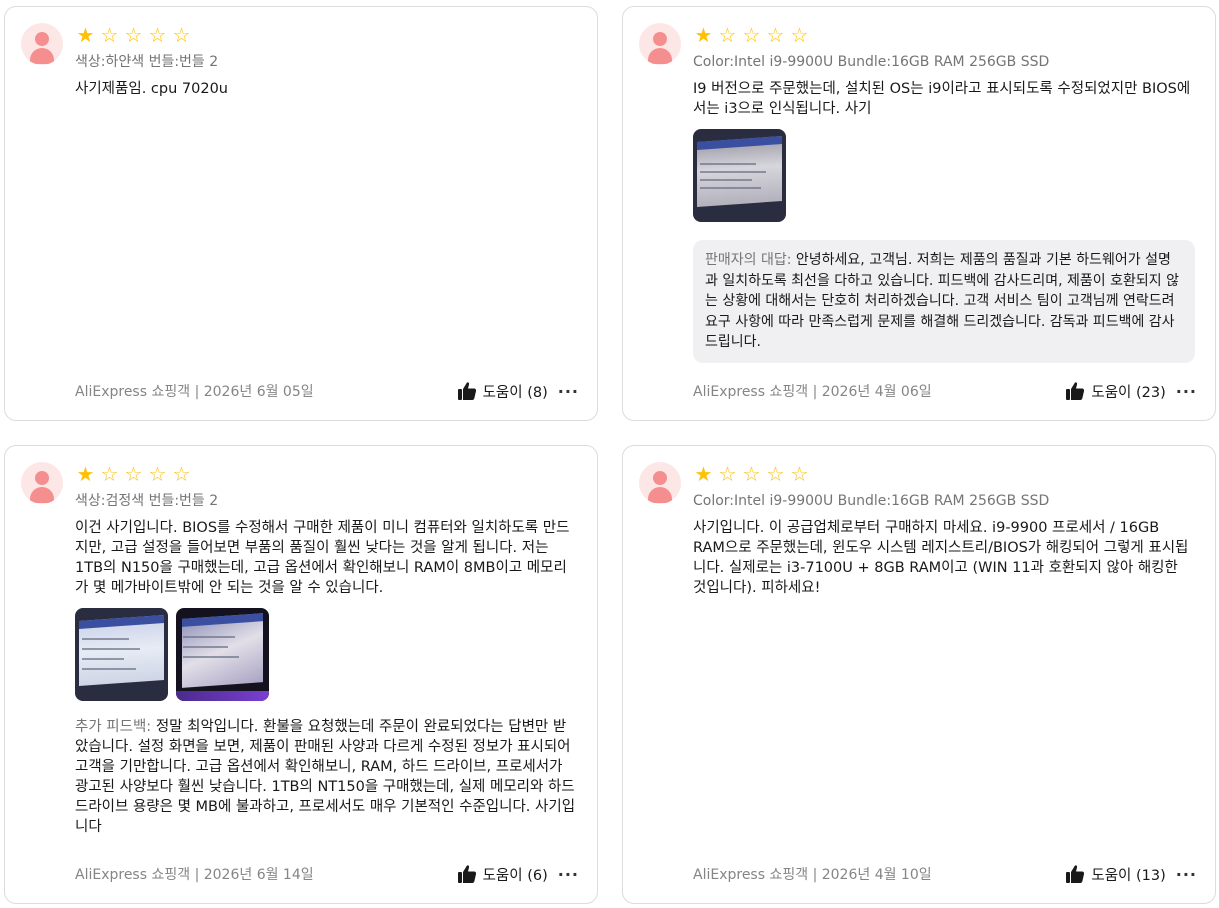 The width and height of the screenshot is (1219, 908). I want to click on sku-info: 색상:검정색 번들:번들 2, so click(147, 501).